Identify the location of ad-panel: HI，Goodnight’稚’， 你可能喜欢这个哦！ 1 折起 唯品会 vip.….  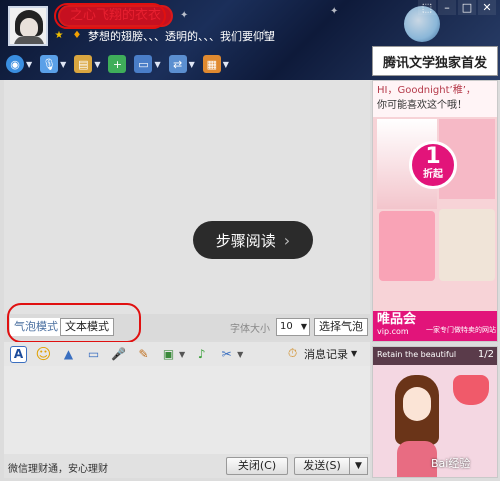
(435, 211).